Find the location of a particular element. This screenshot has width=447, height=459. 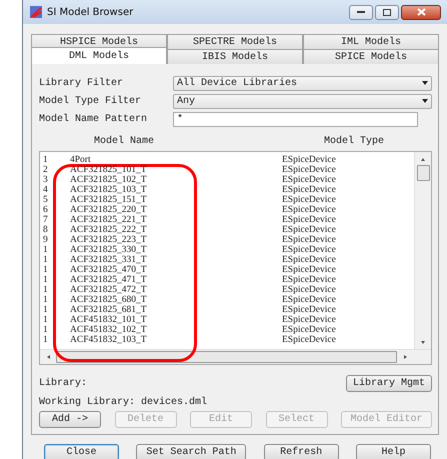

tab: IBIS Models is located at coordinates (235, 56).